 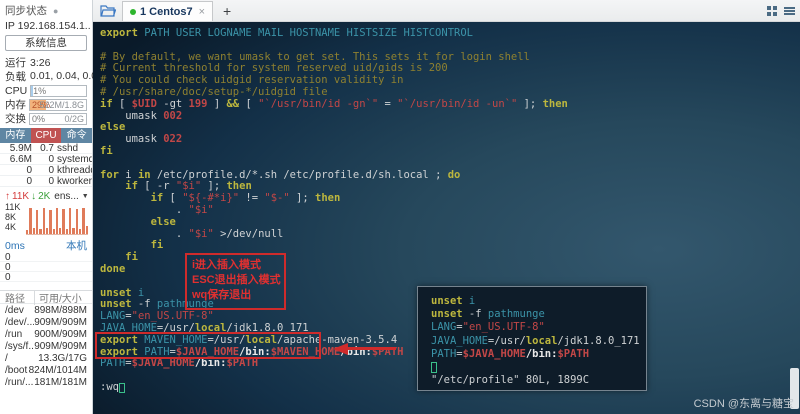 What do you see at coordinates (163, 363) in the screenshot?
I see `code-segment: $JAVA_HOME` at bounding box center [163, 363].